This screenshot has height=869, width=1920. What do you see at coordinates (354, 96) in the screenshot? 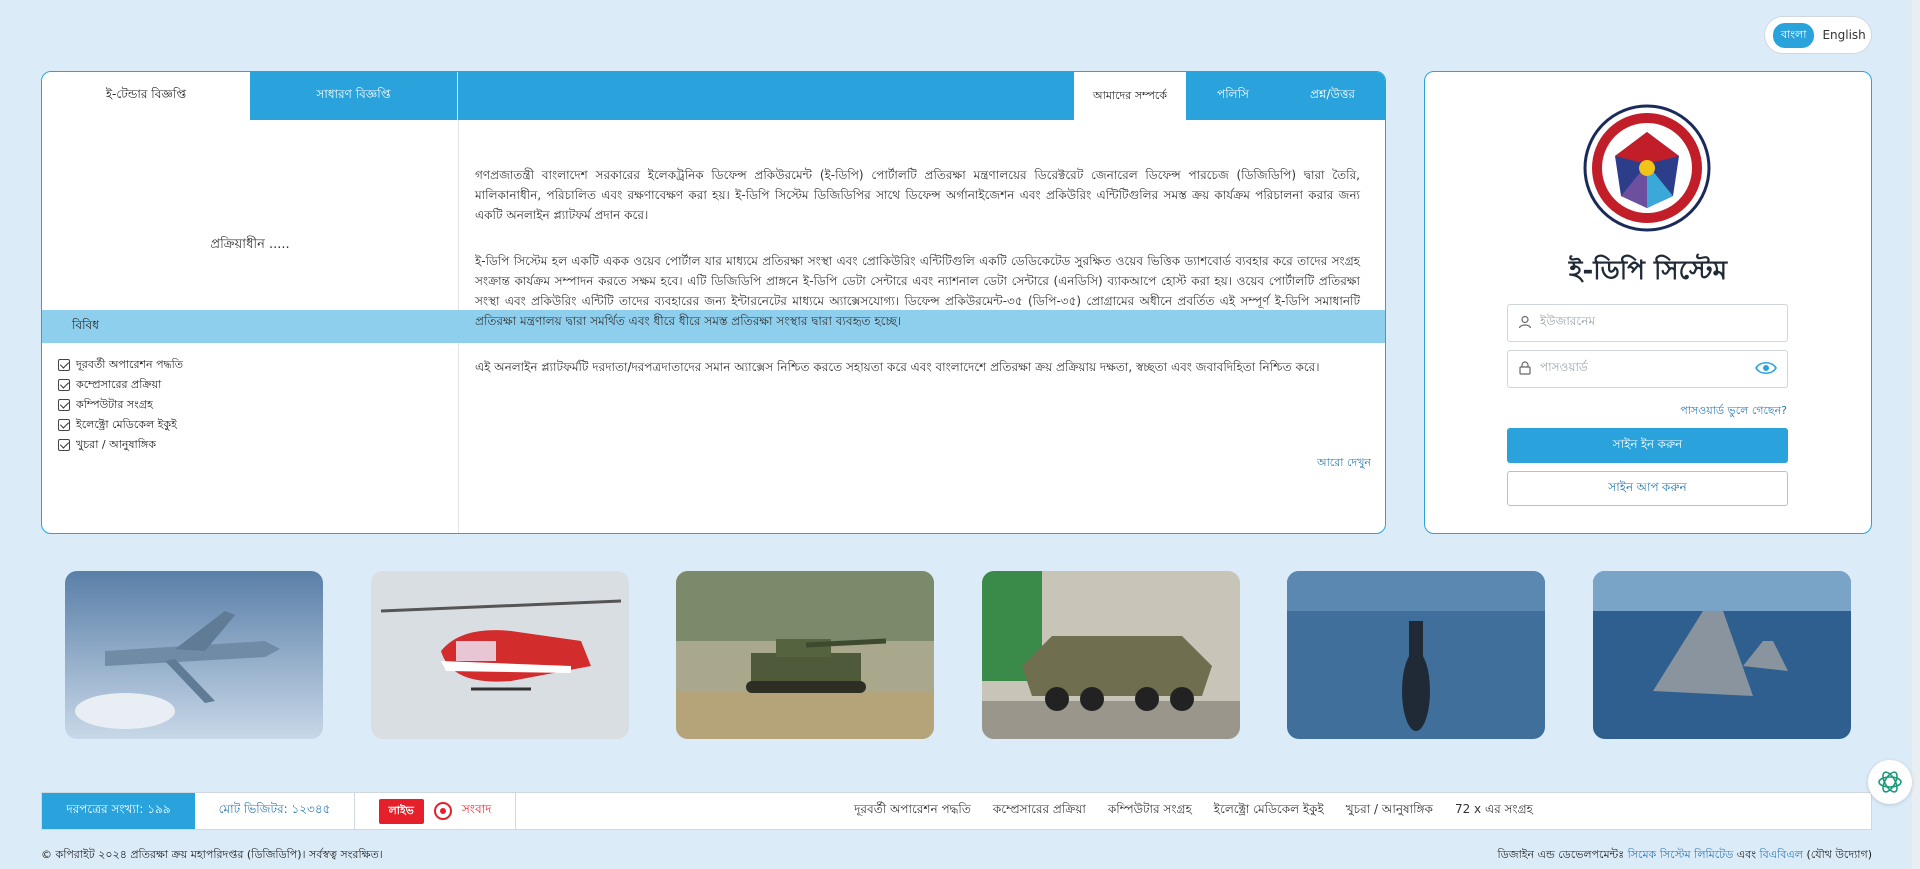
I see `tab-general: সাধারণ বিজ্ঞপ্তি` at bounding box center [354, 96].